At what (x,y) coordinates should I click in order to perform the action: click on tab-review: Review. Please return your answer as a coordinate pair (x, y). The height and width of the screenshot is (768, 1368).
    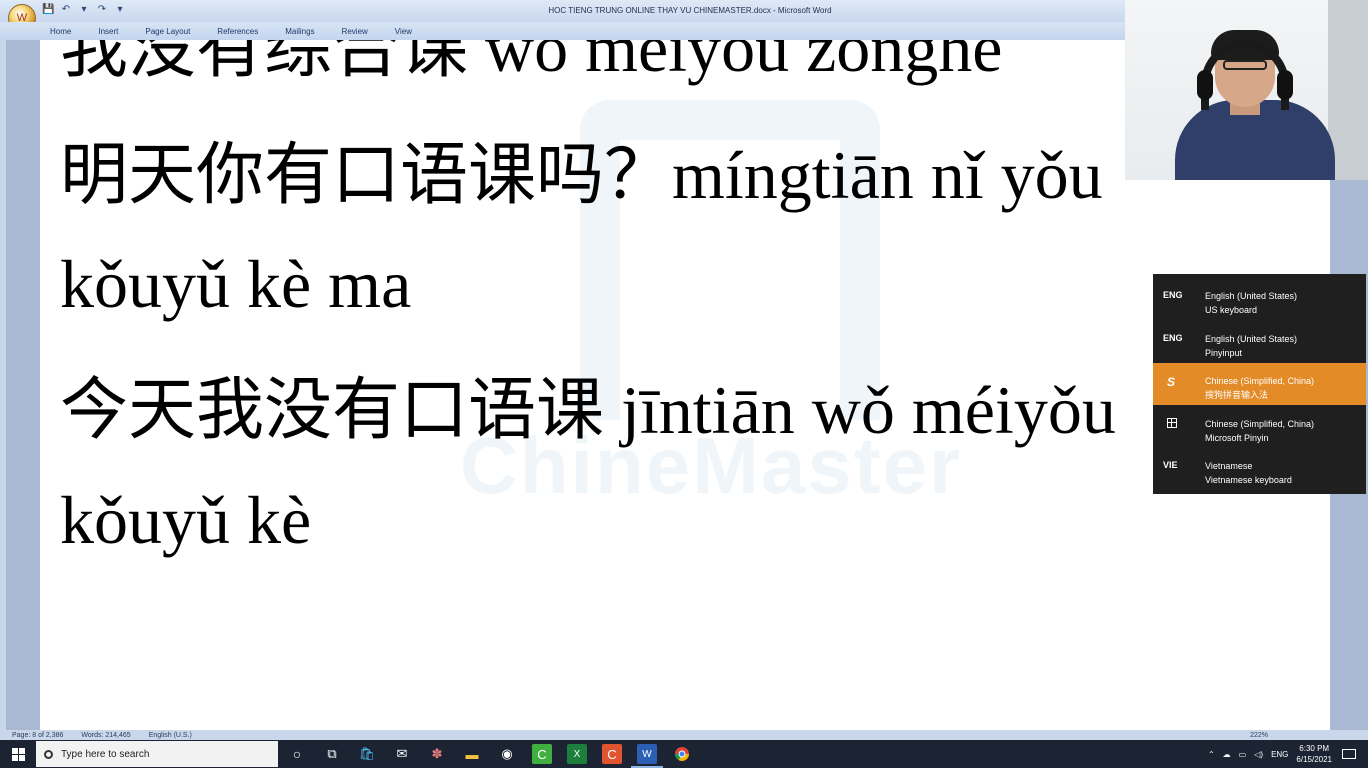
    Looking at the image, I should click on (355, 31).